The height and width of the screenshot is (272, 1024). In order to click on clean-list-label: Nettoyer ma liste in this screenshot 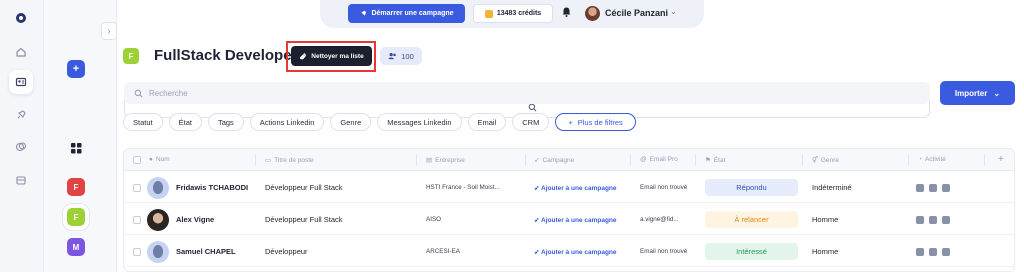, I will do `click(337, 56)`.